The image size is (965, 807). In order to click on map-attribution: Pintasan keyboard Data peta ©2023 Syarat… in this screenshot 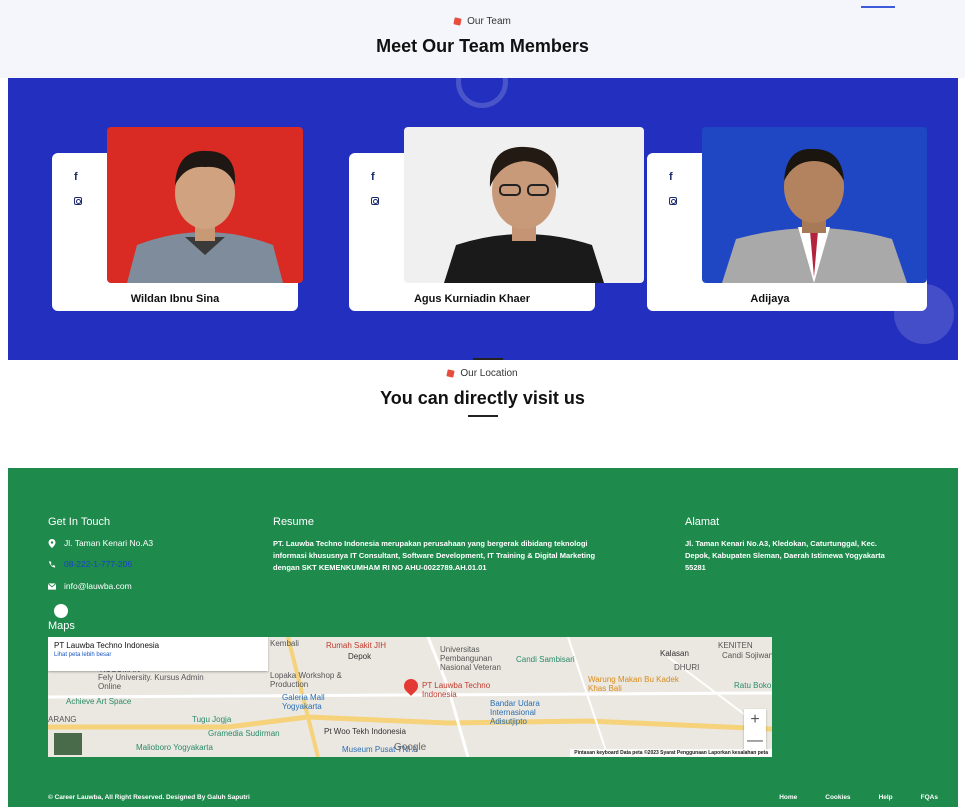, I will do `click(671, 753)`.